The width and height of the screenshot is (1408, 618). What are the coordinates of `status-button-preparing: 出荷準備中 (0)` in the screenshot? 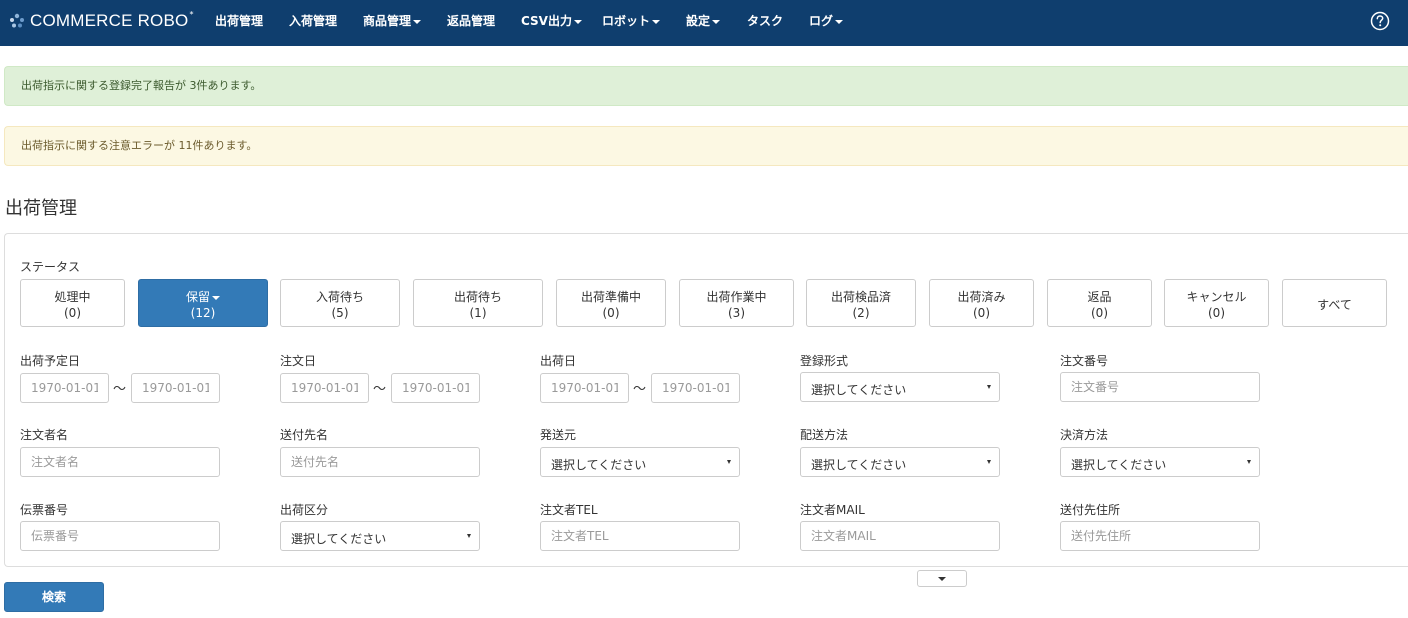 It's located at (611, 303).